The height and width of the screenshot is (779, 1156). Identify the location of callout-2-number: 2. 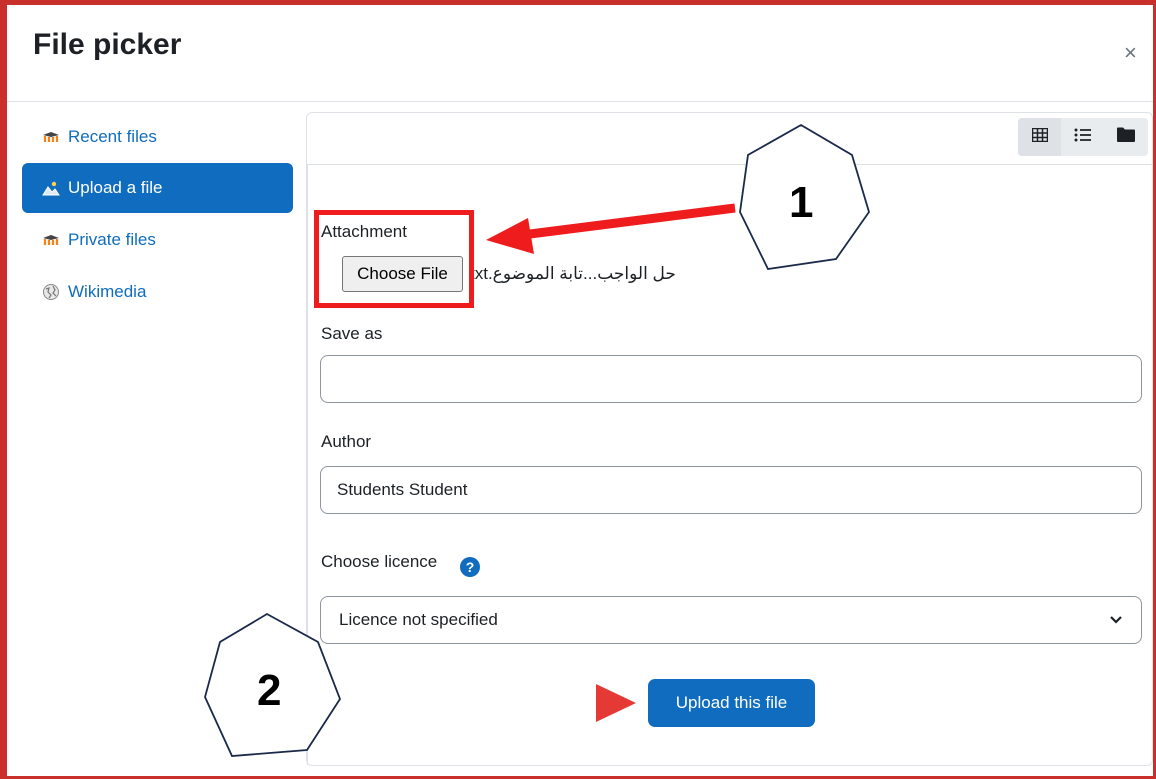
(269, 690).